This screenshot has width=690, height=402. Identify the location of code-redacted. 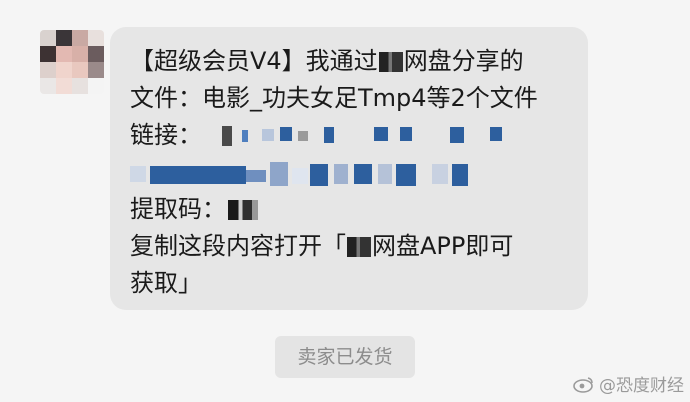
(243, 210).